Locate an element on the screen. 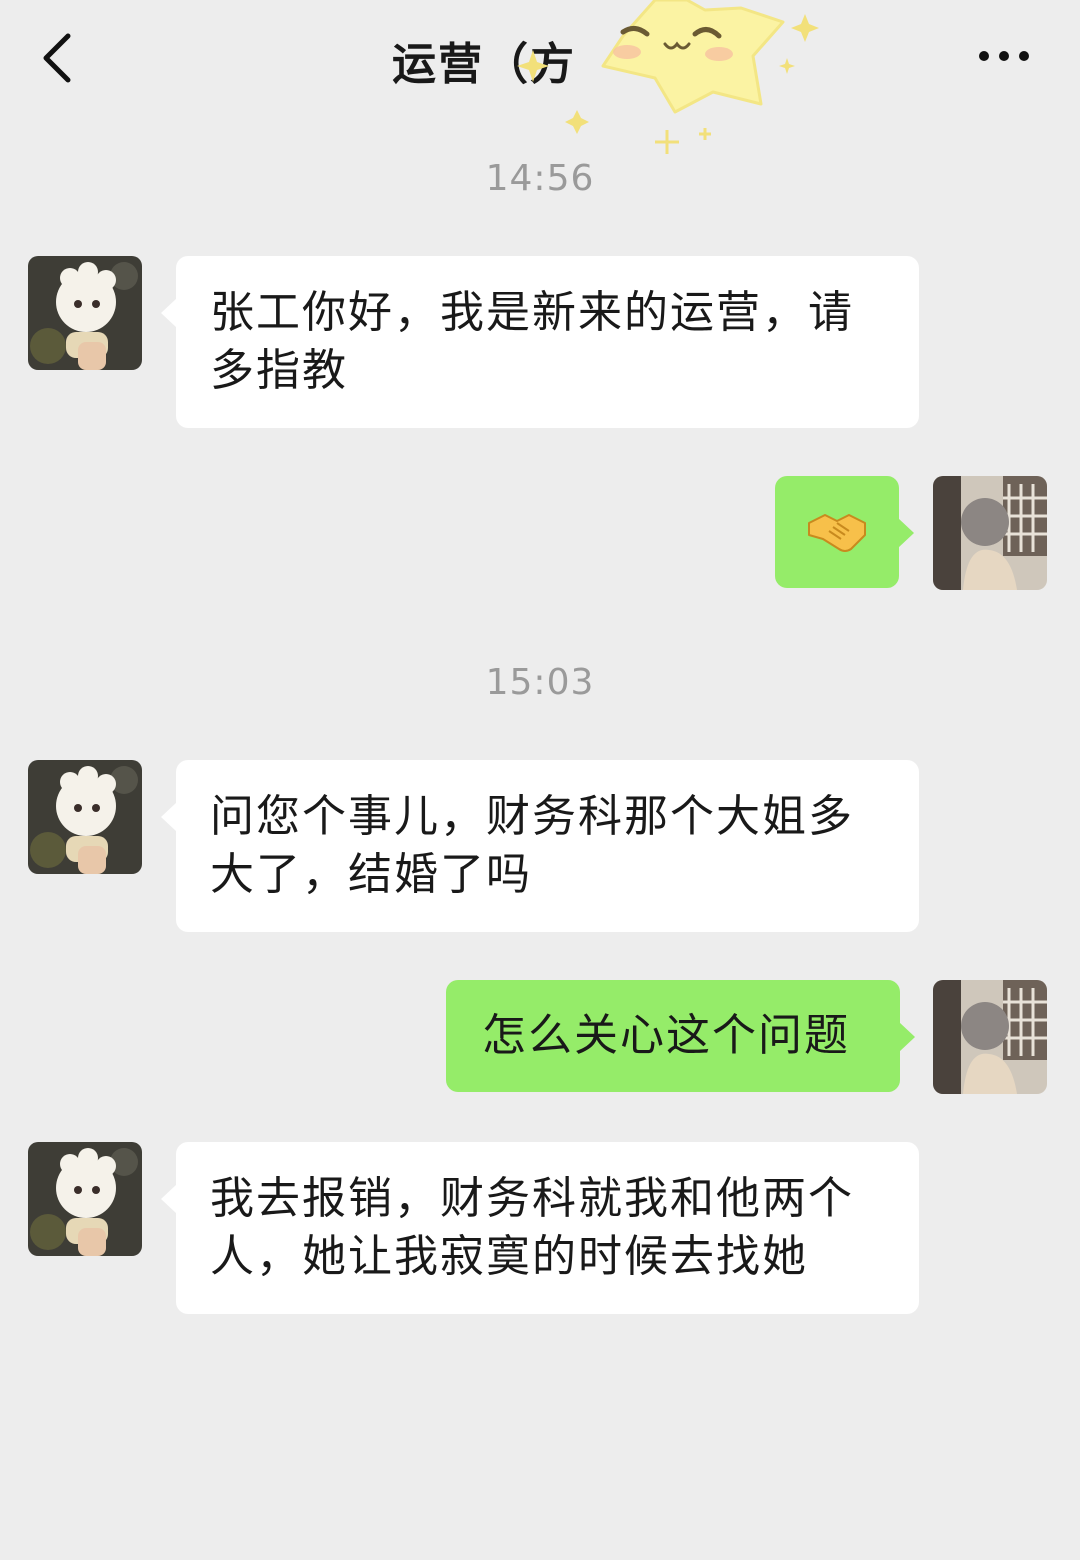 Image resolution: width=1080 pixels, height=1560 pixels. timestamp: 14:56 is located at coordinates (540, 178).